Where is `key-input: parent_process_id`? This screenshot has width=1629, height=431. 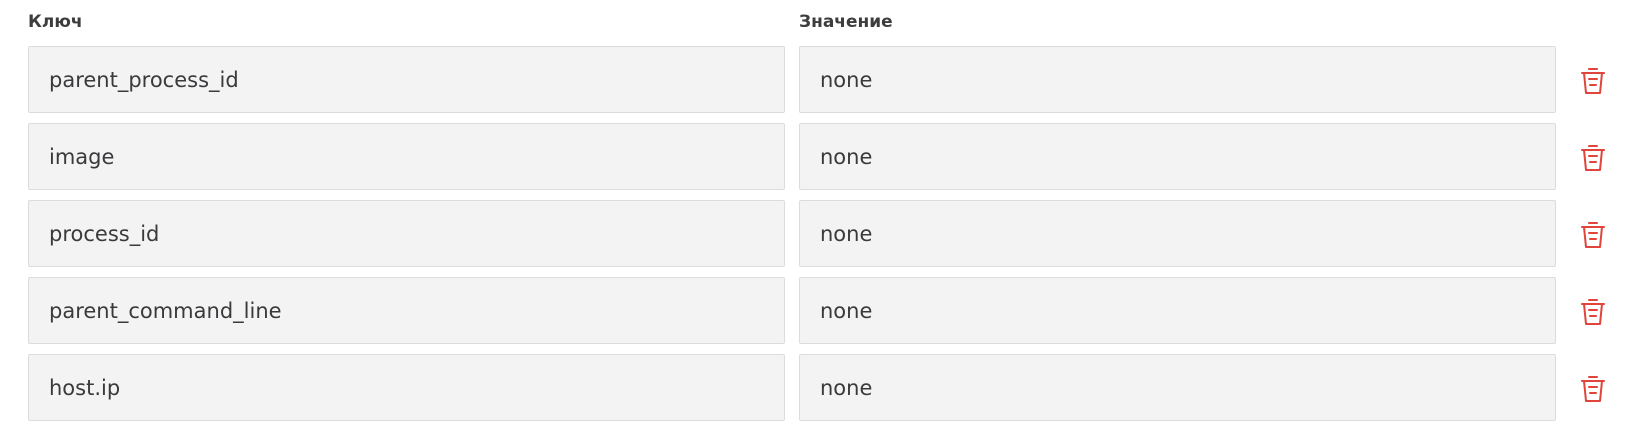
key-input: parent_process_id is located at coordinates (406, 79).